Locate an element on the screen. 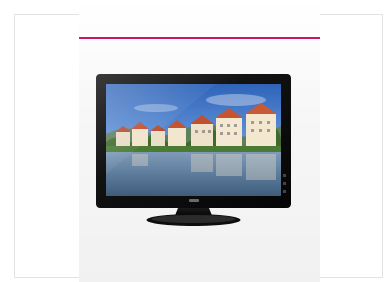 This screenshot has height=282, width=392. monitor-stand is located at coordinates (193, 217).